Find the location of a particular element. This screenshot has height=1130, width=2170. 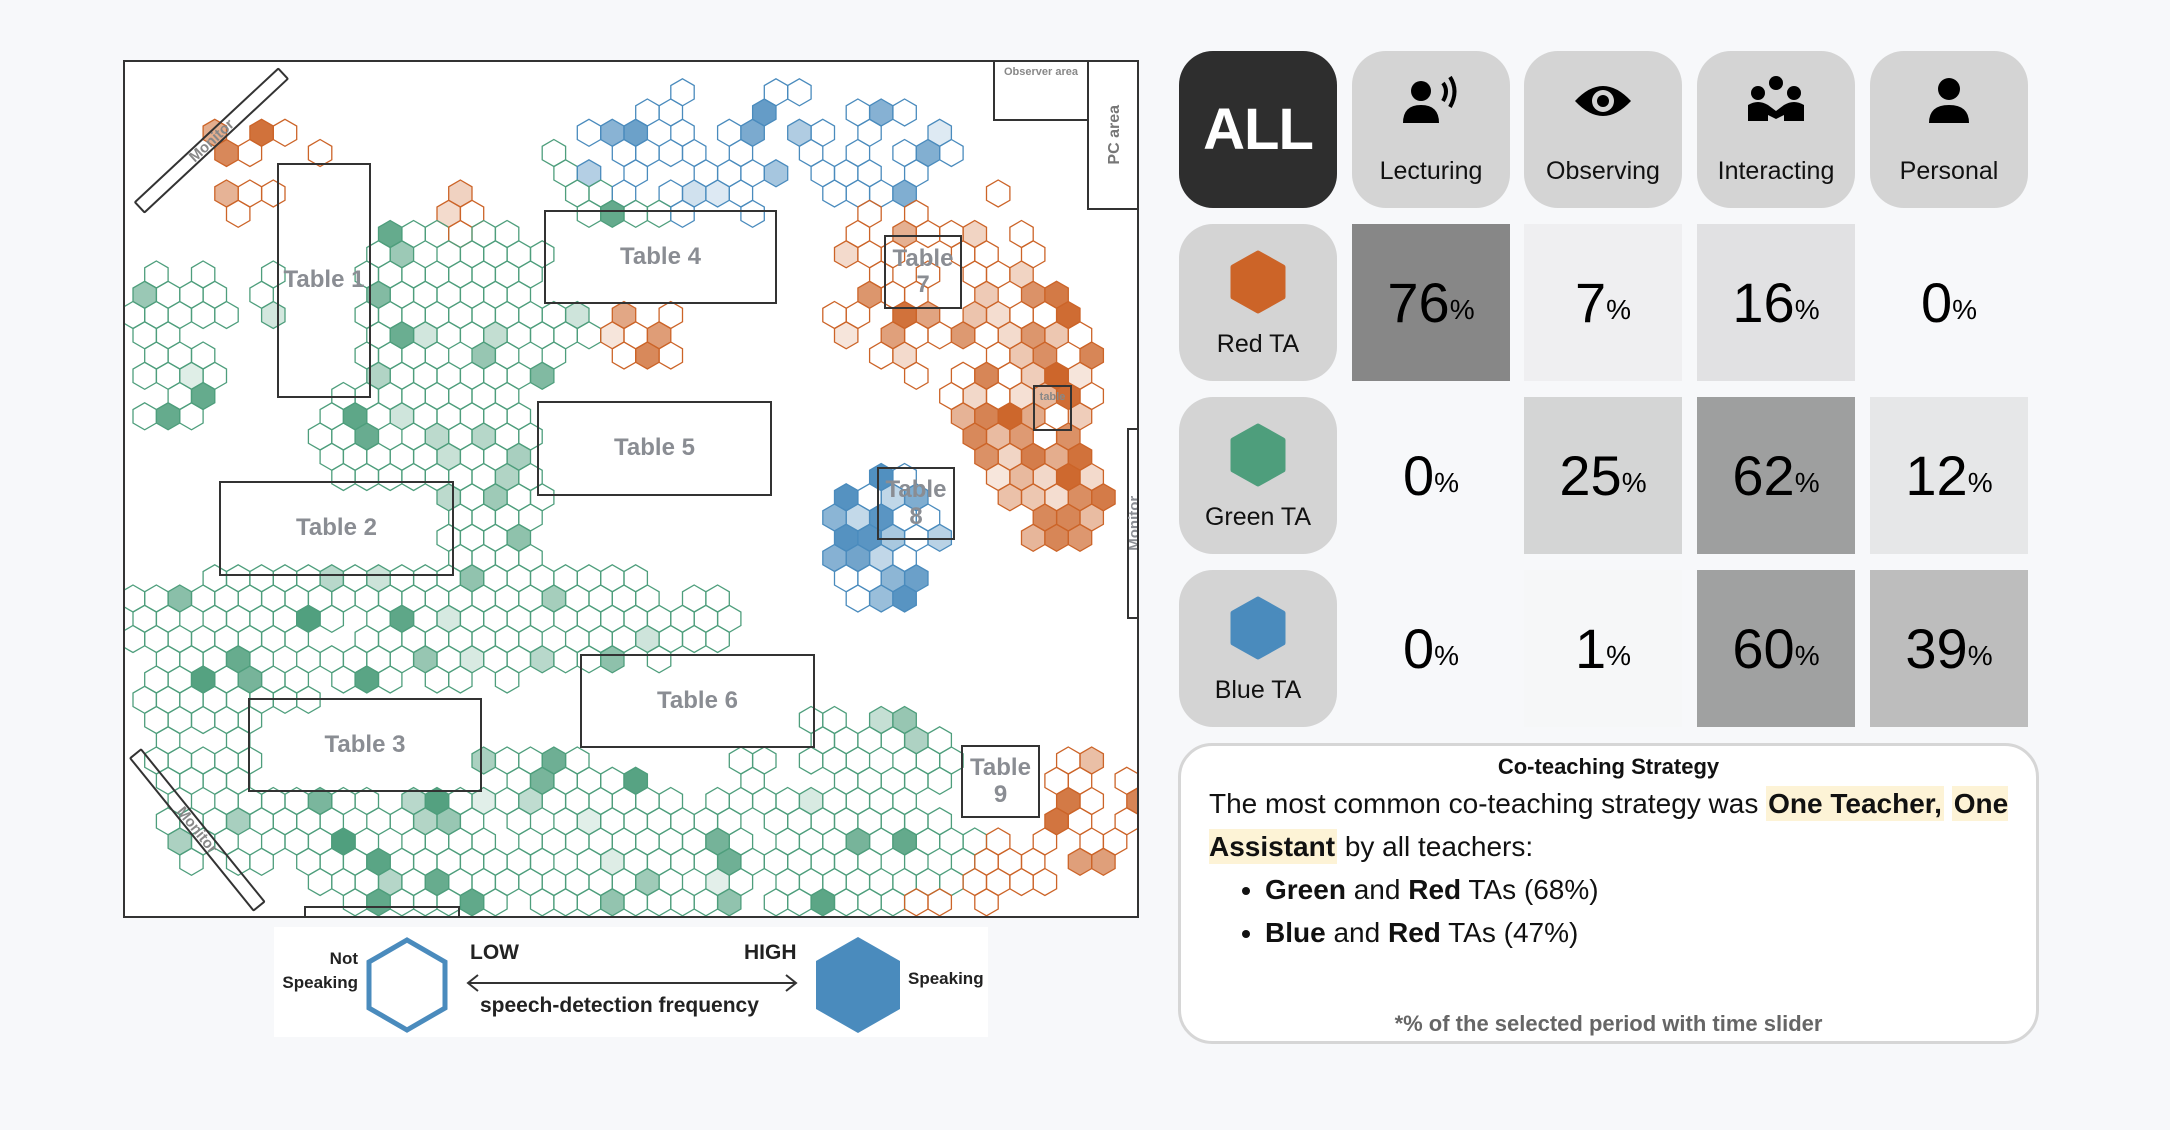

tab-label: Personal is located at coordinates (1949, 171).